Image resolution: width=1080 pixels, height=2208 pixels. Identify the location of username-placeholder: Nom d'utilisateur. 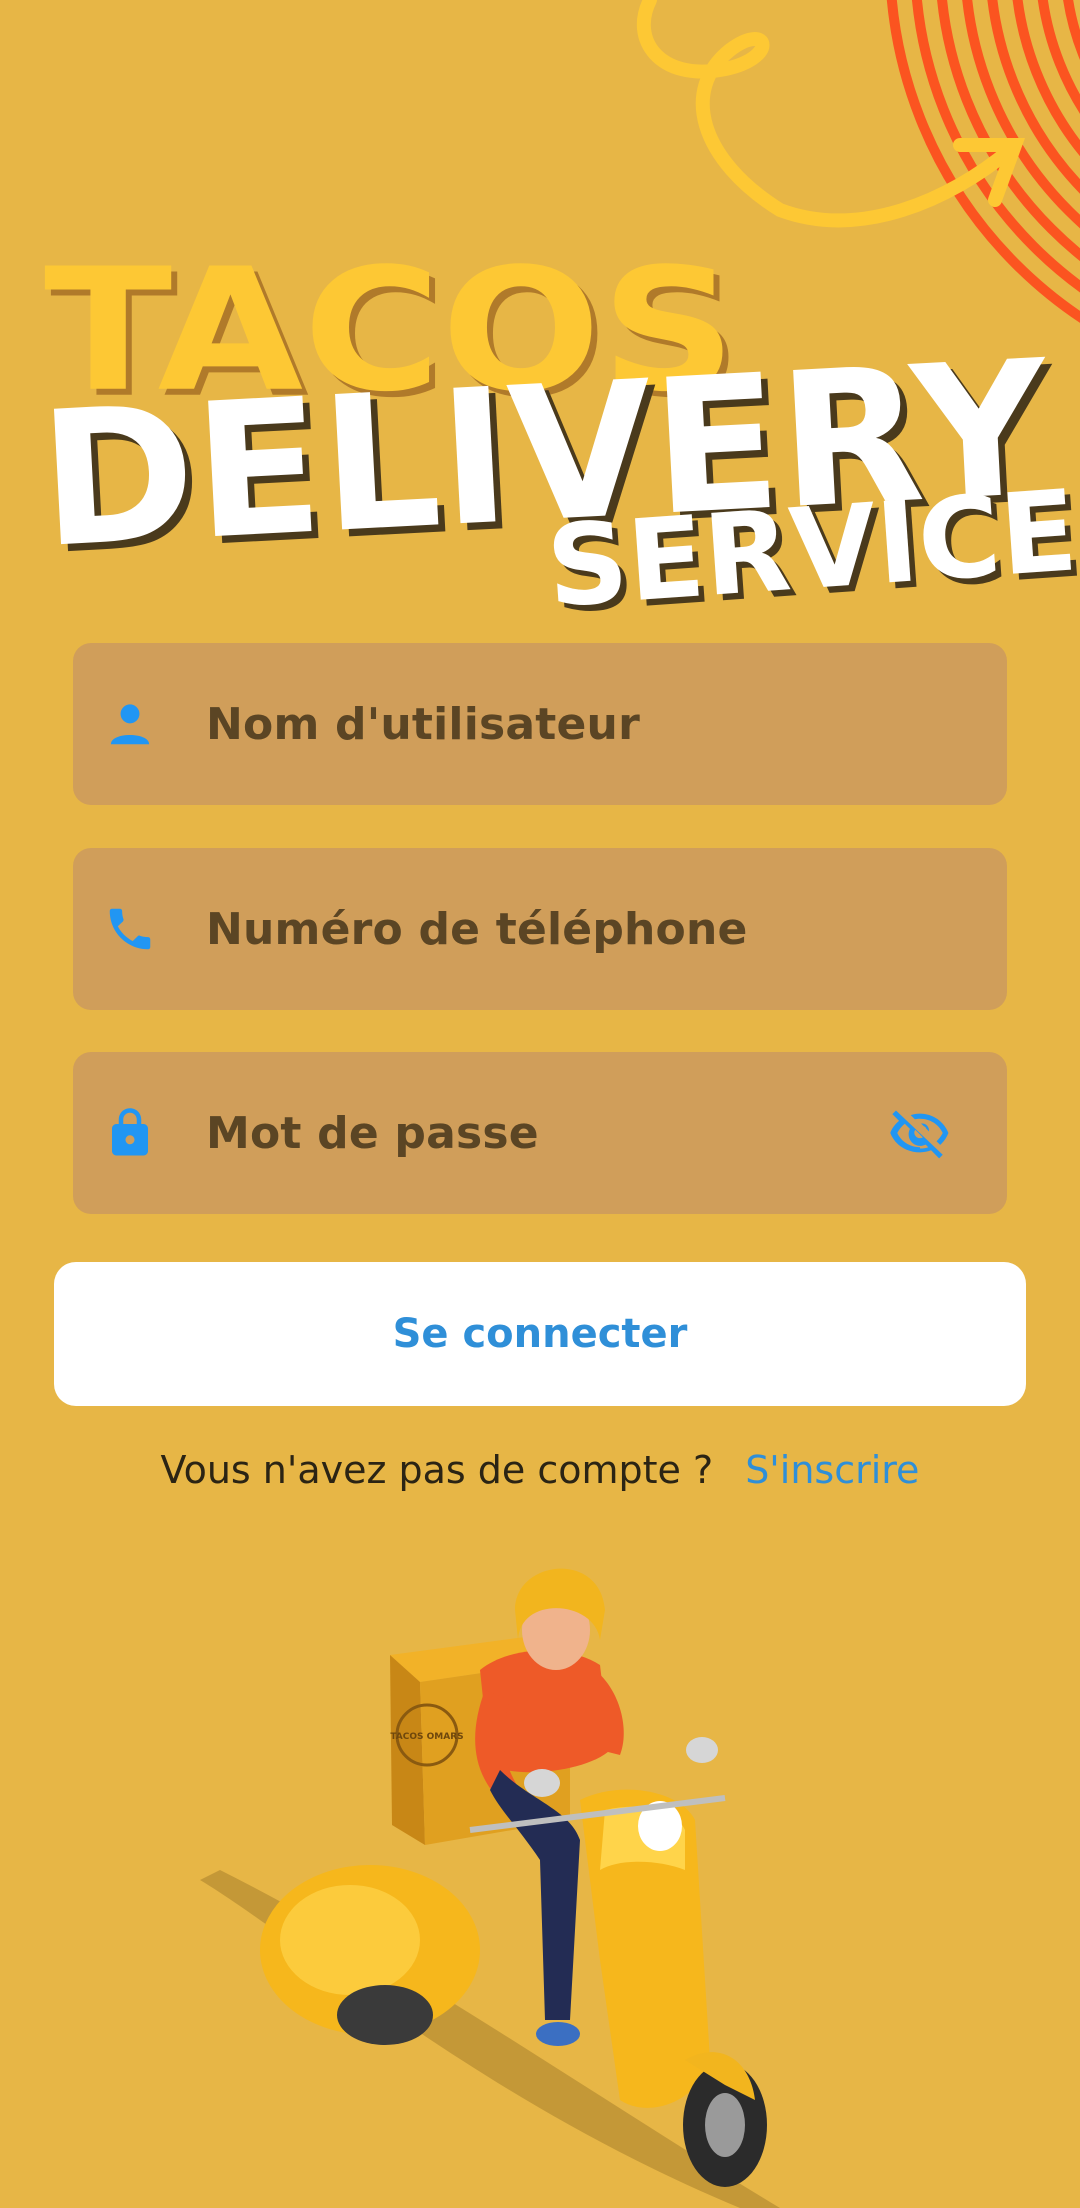
(423, 724).